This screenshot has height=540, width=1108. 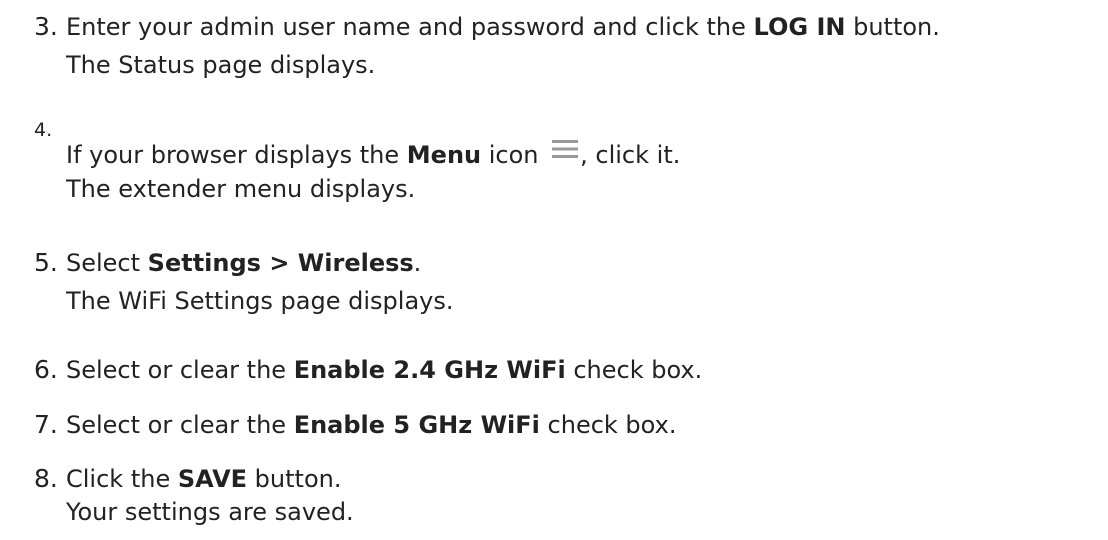 I want to click on enable-2-4ghz-label: Enable 2.4 GHz WiFi, so click(x=429, y=370).